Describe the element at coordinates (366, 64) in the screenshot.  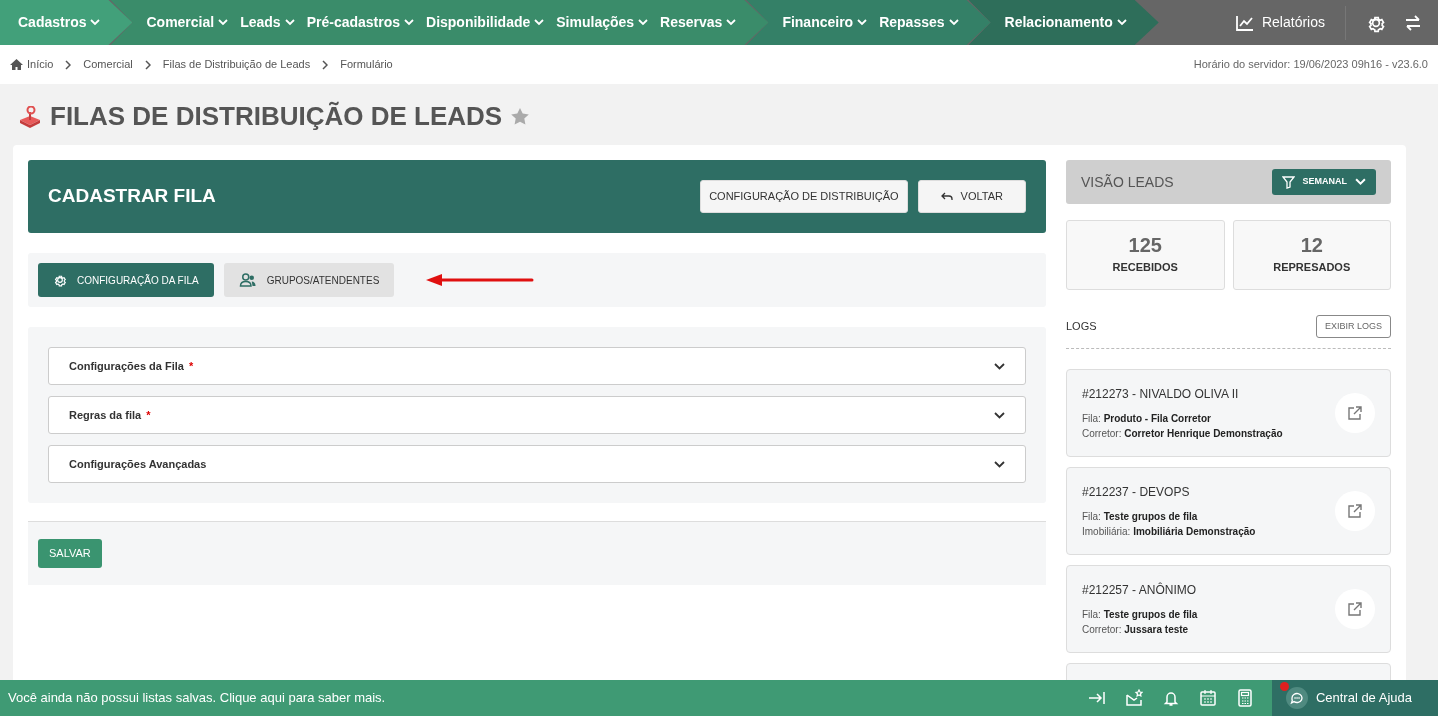
I see `breadcrumb-link: Formulário` at that location.